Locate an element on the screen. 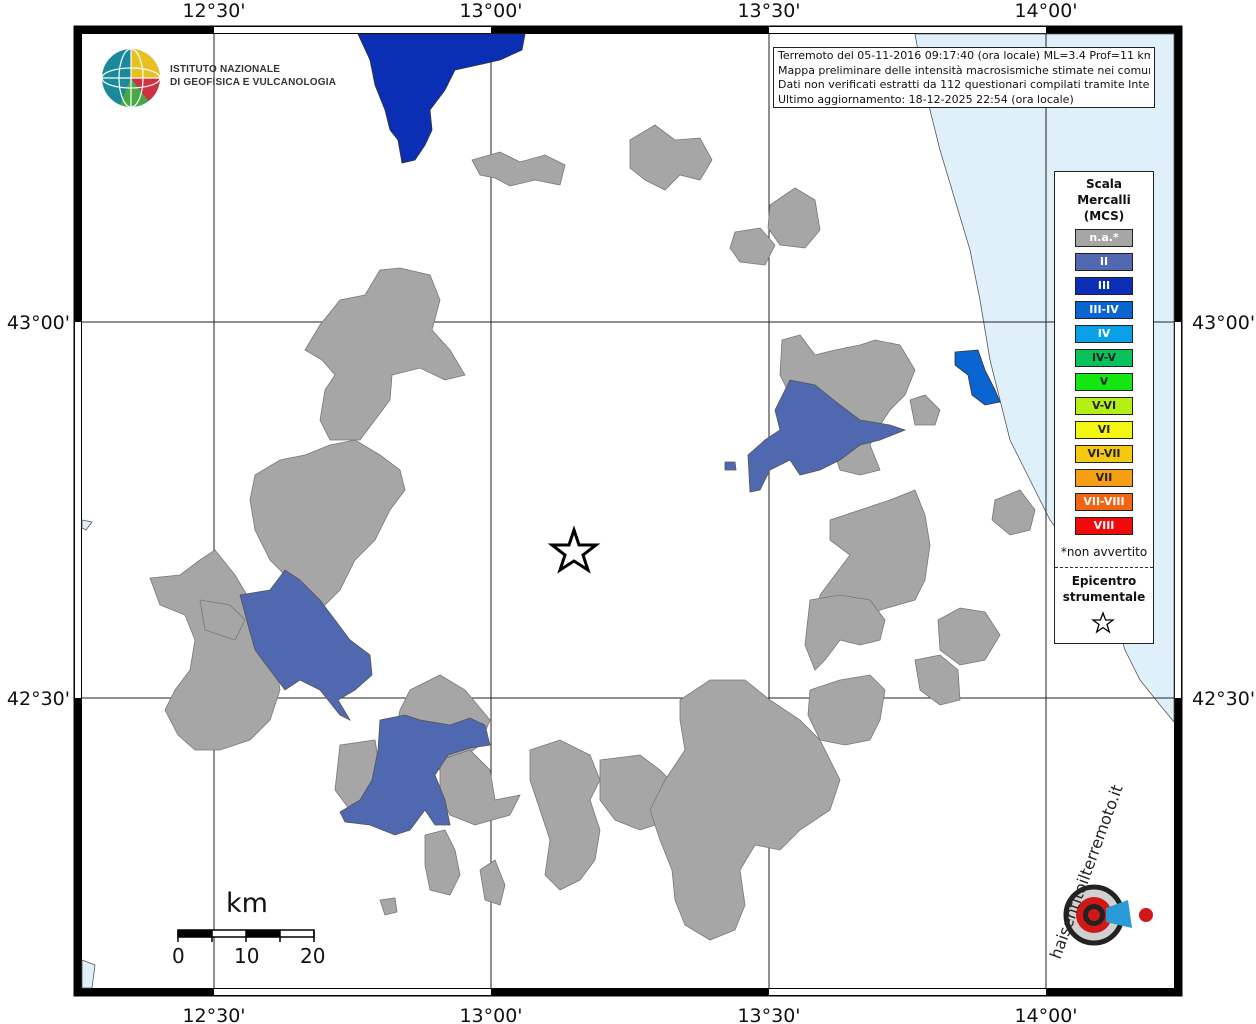 The height and width of the screenshot is (1024, 1256). lon-label-bottom-1: 12°30' is located at coordinates (213, 1014).